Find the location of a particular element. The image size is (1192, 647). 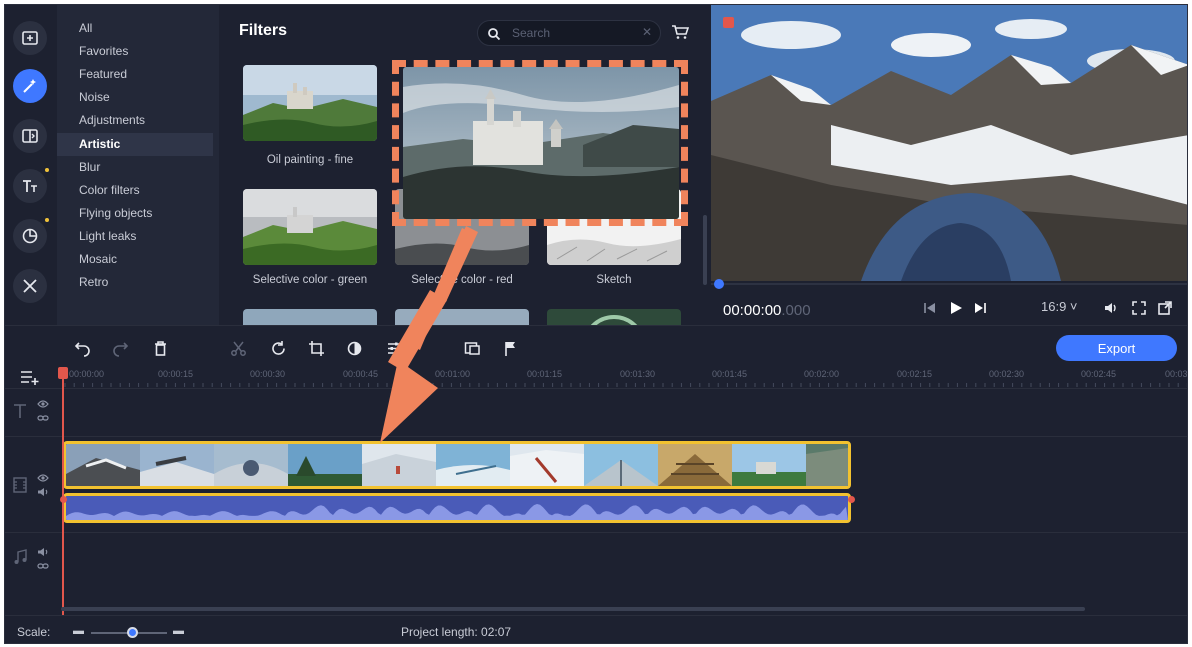

clear-search-icon: ✕ is located at coordinates (647, 32).